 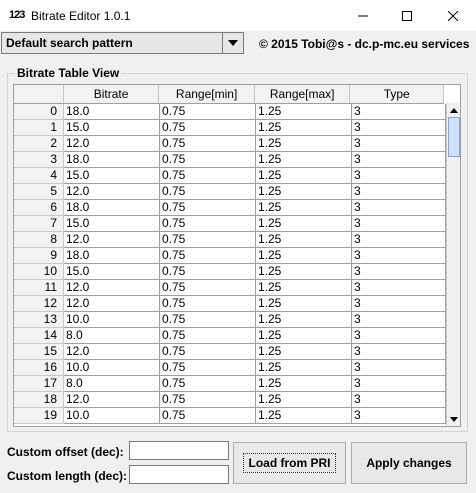 What do you see at coordinates (39, 336) in the screenshot?
I see `row-index: 14` at bounding box center [39, 336].